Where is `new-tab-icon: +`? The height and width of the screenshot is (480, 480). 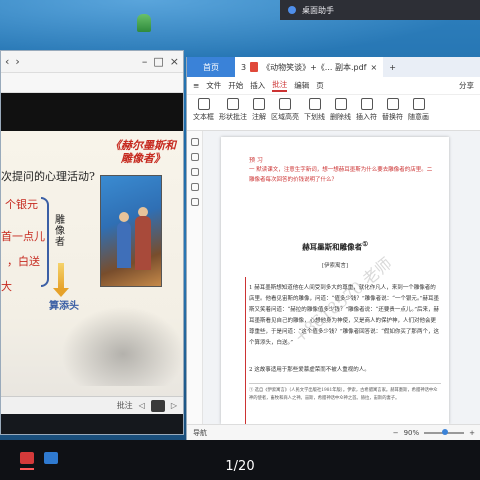 new-tab-icon: + is located at coordinates (392, 67).